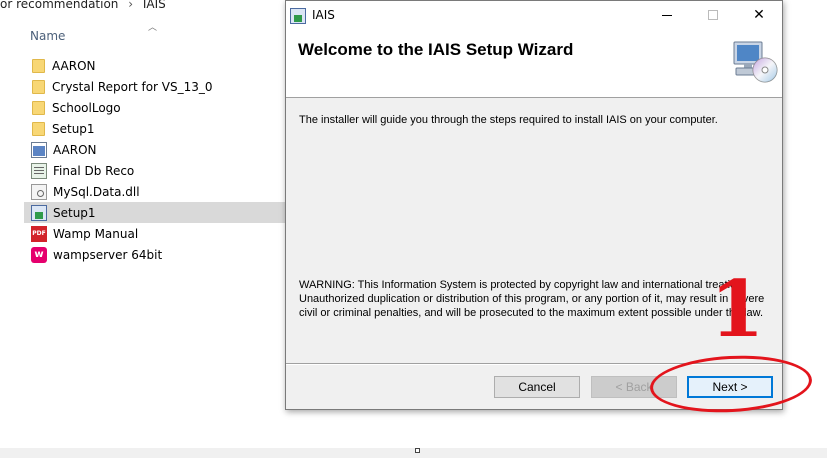  What do you see at coordinates (755, 62) in the screenshot?
I see `computer-cd-icon` at bounding box center [755, 62].